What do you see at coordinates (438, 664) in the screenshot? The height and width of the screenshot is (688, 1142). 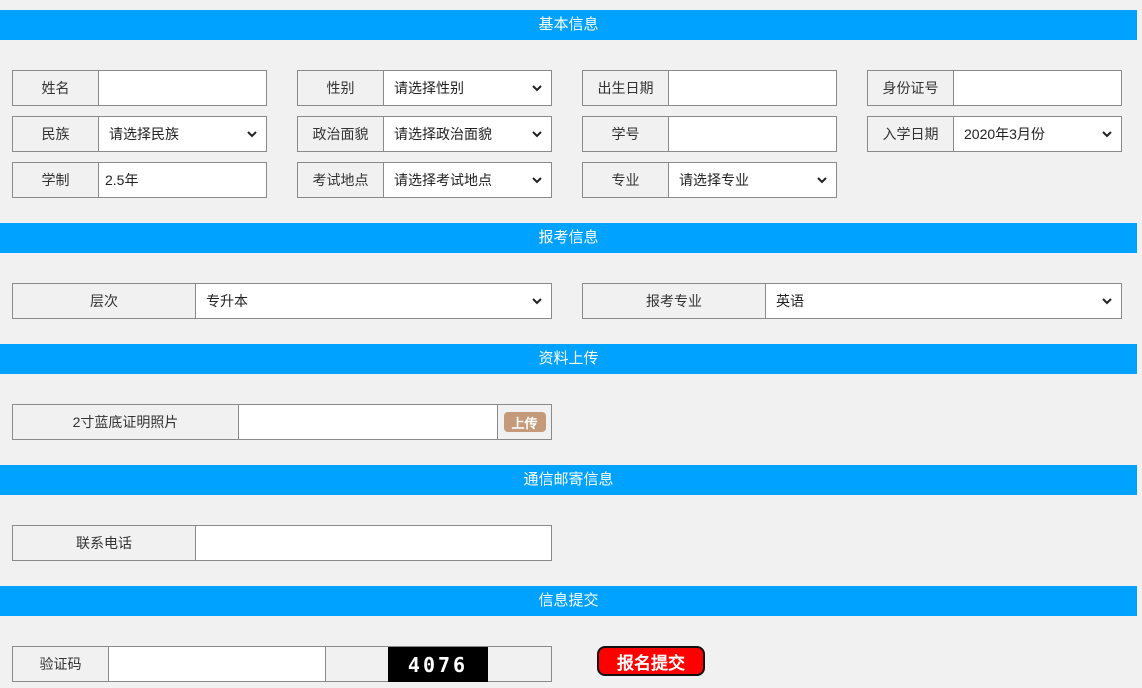 I see `captcha-image: 4076` at bounding box center [438, 664].